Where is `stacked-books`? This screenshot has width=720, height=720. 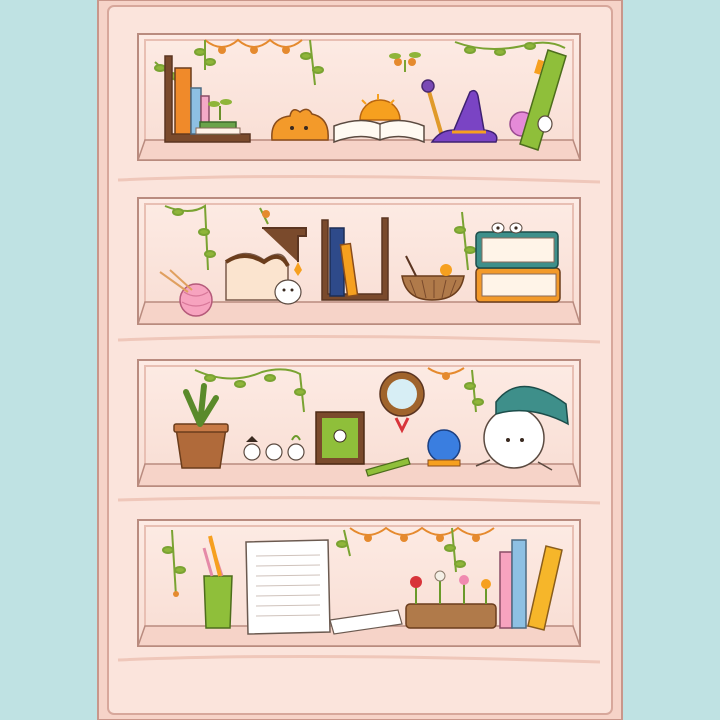
stacked-books is located at coordinates (518, 267).